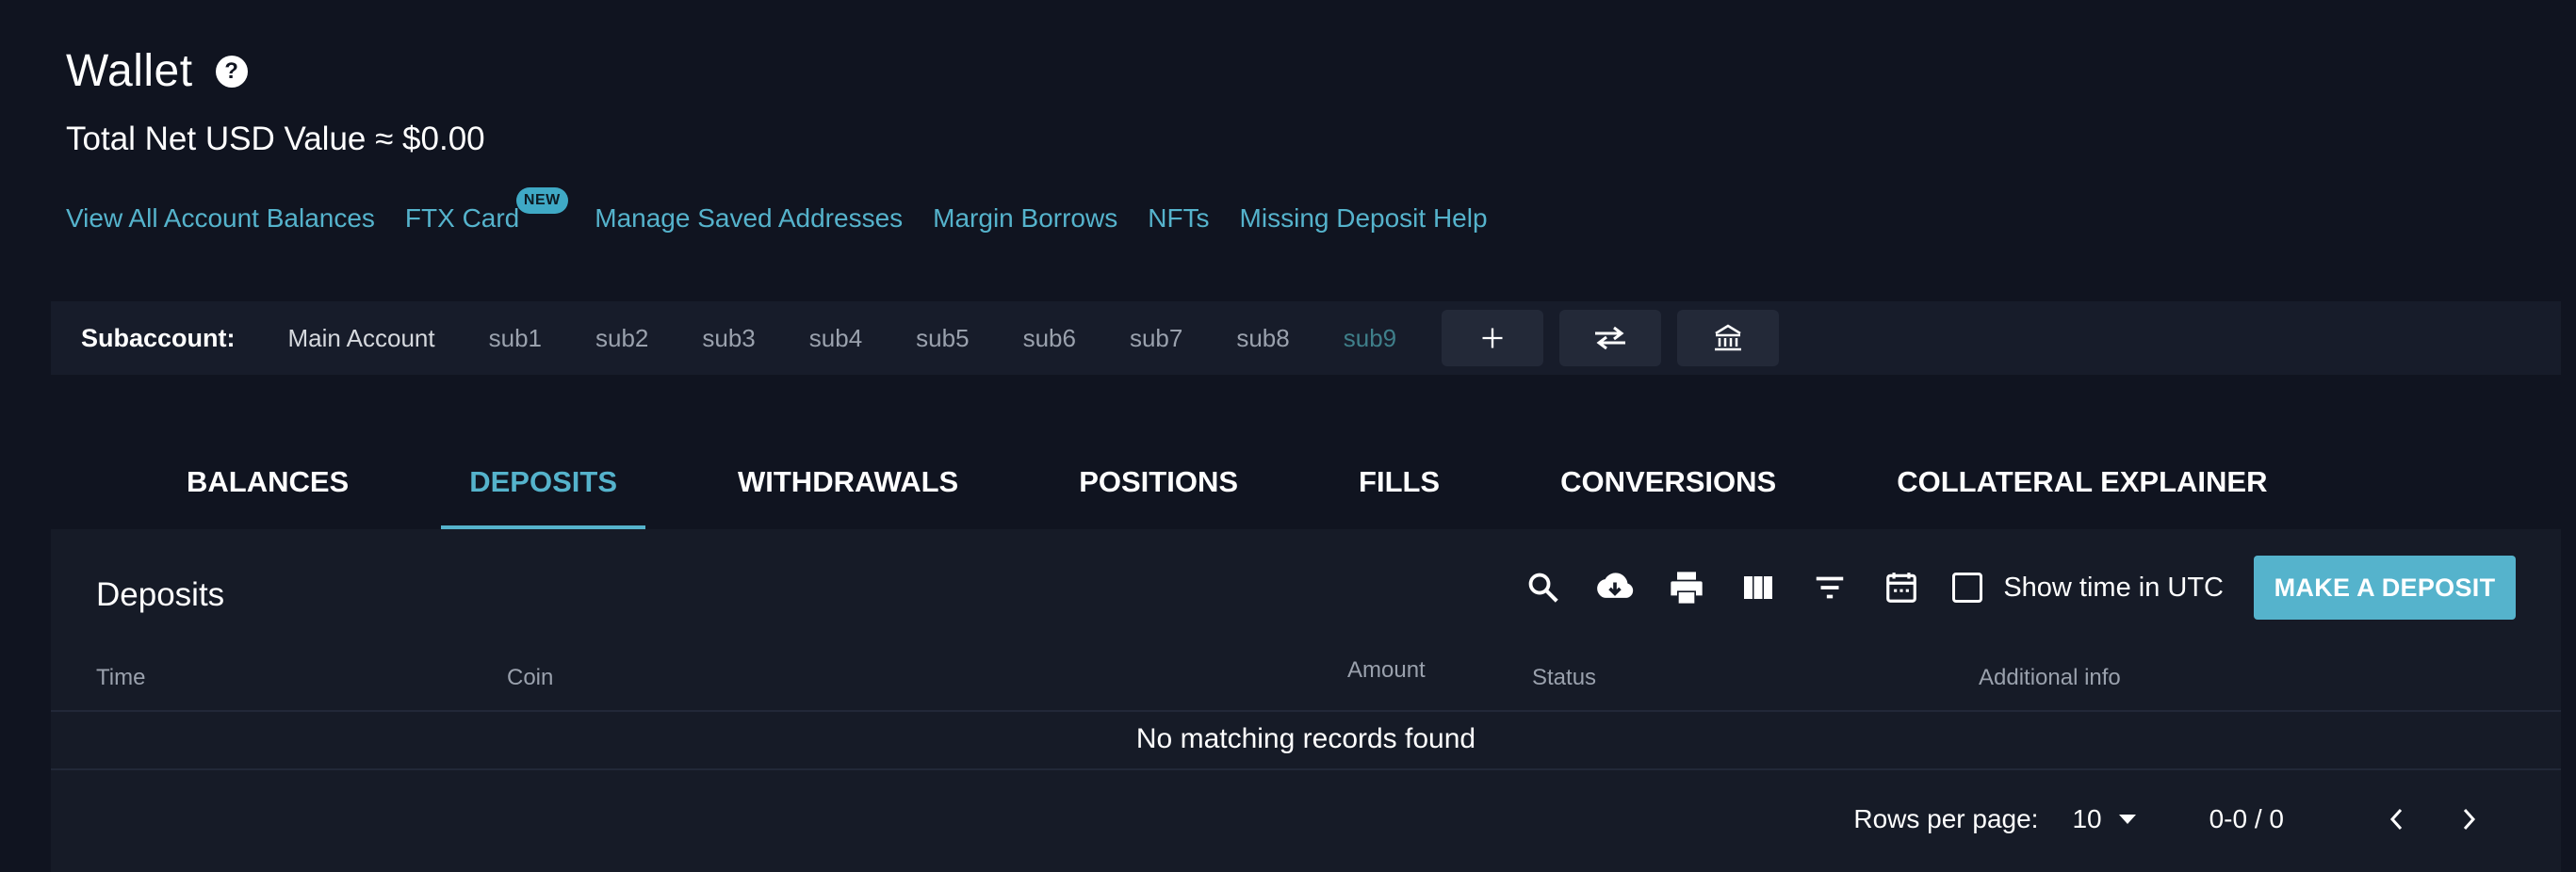 This screenshot has width=2576, height=872. Describe the element at coordinates (1686, 587) in the screenshot. I see `print-icon` at that location.